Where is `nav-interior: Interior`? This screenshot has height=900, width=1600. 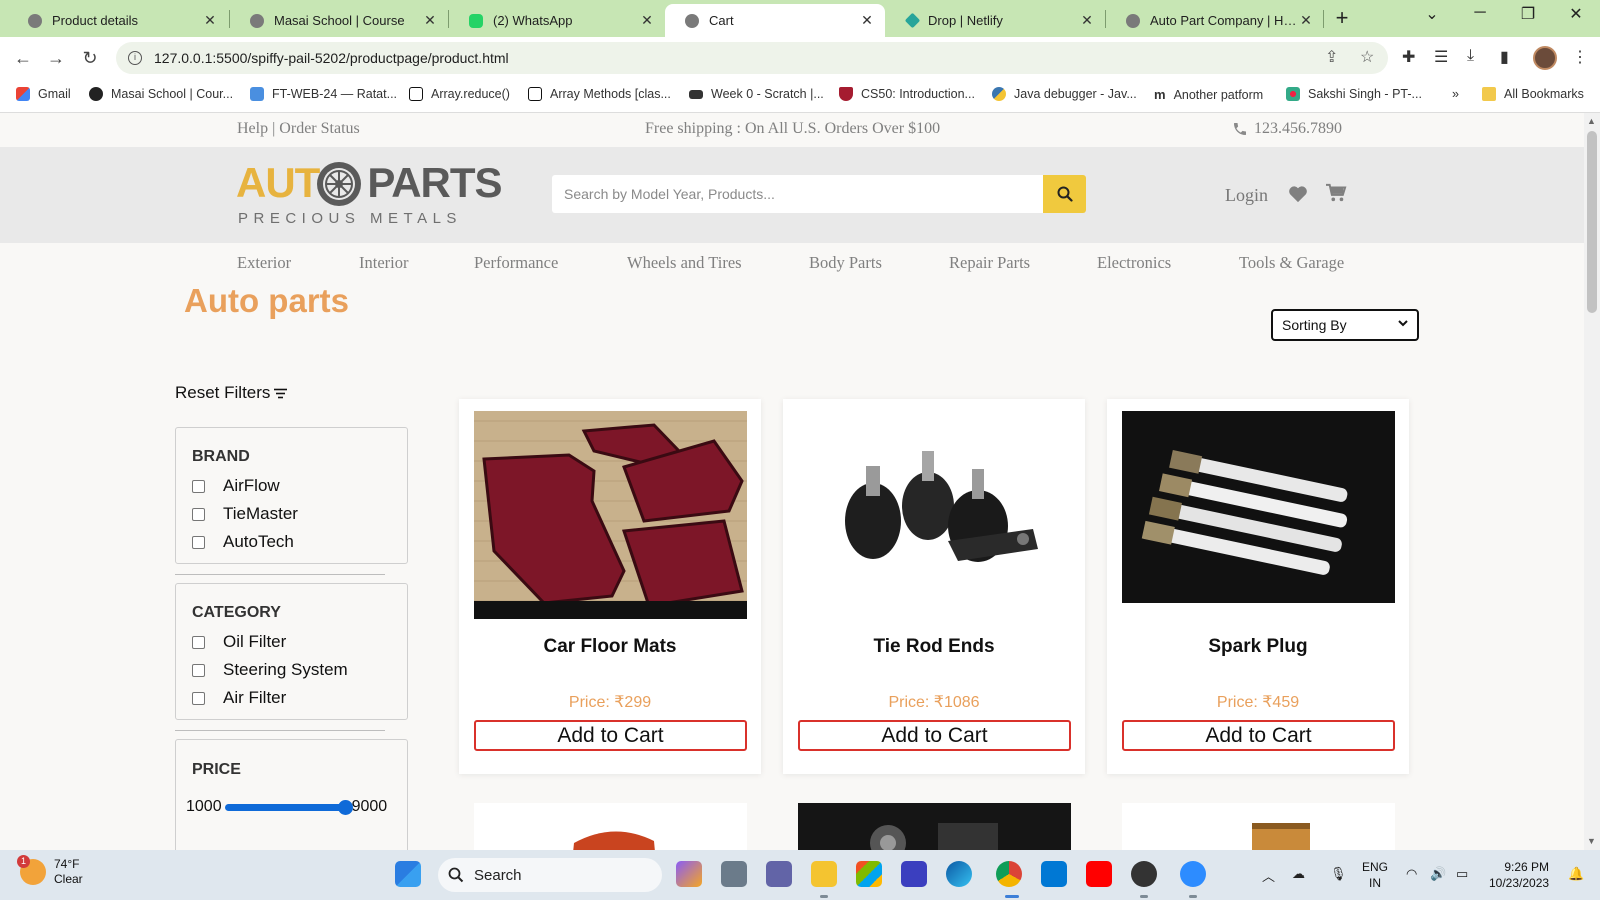 nav-interior: Interior is located at coordinates (383, 263).